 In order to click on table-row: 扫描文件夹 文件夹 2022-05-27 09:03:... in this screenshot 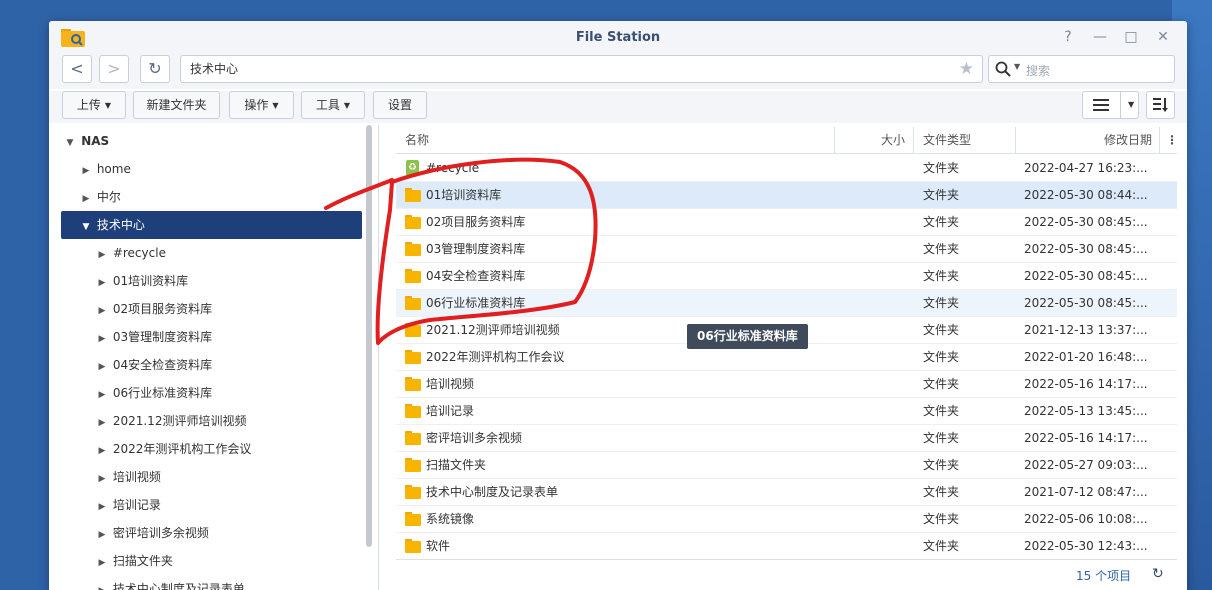, I will do `click(786, 465)`.